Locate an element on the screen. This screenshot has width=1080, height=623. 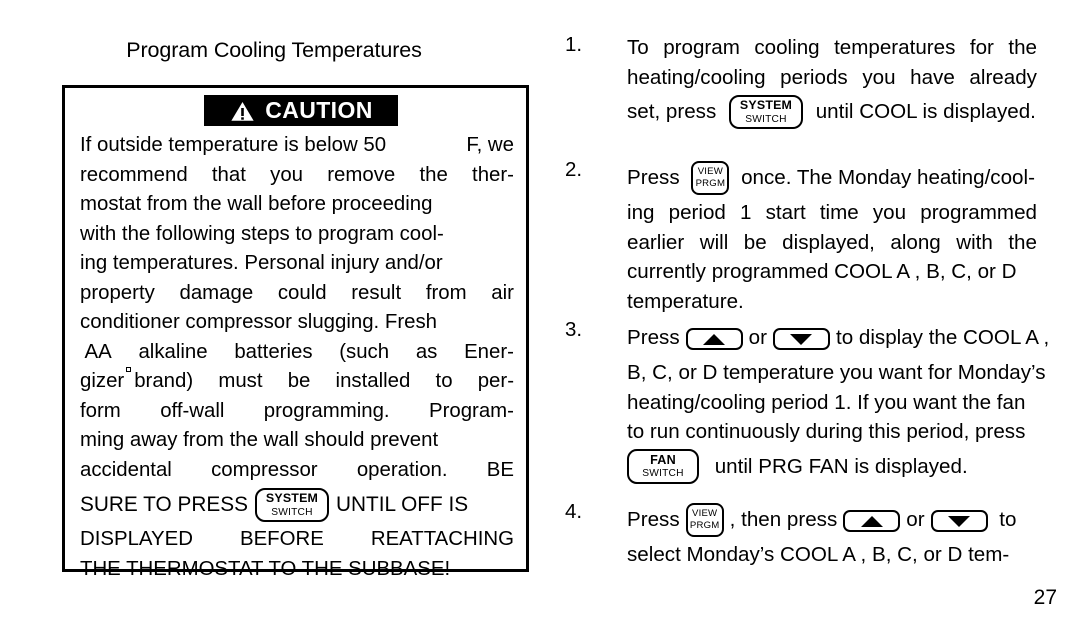
text-segment: batteries is located at coordinates (273, 351).